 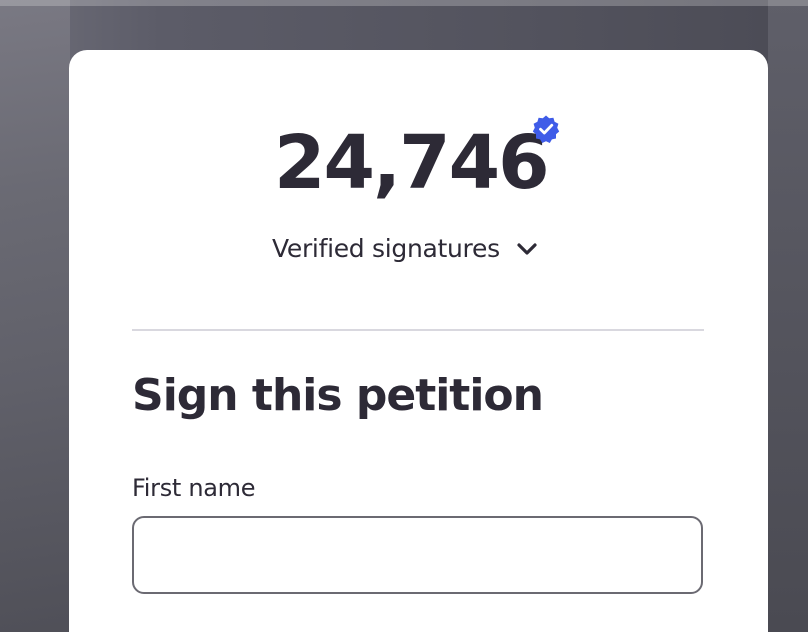 What do you see at coordinates (788, 316) in the screenshot?
I see `background-image-right` at bounding box center [788, 316].